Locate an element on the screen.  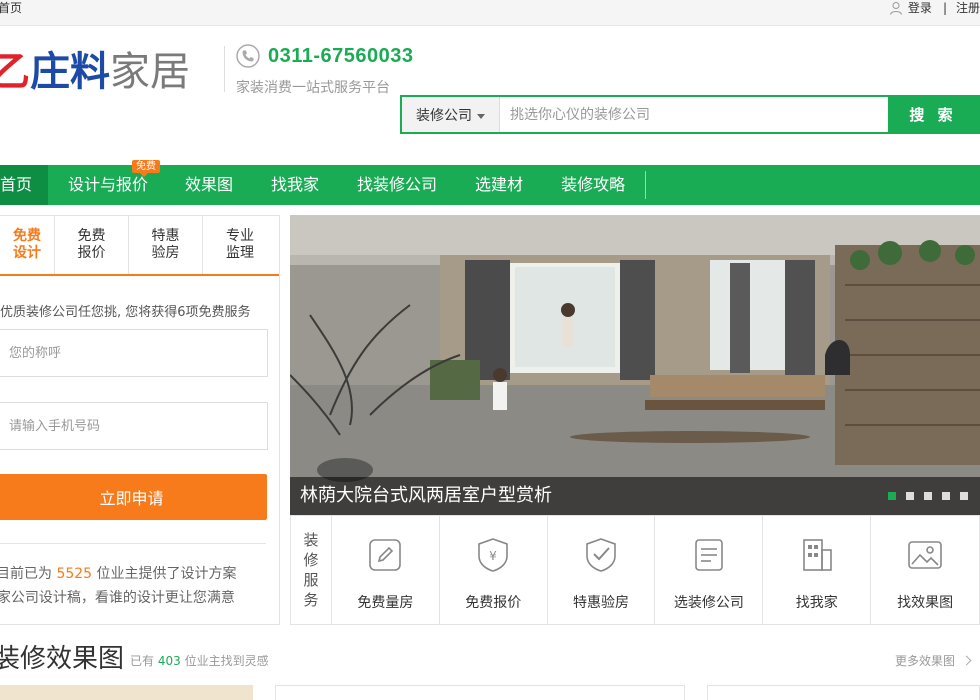
tab-supervision: 专业 监理 is located at coordinates (240, 245).